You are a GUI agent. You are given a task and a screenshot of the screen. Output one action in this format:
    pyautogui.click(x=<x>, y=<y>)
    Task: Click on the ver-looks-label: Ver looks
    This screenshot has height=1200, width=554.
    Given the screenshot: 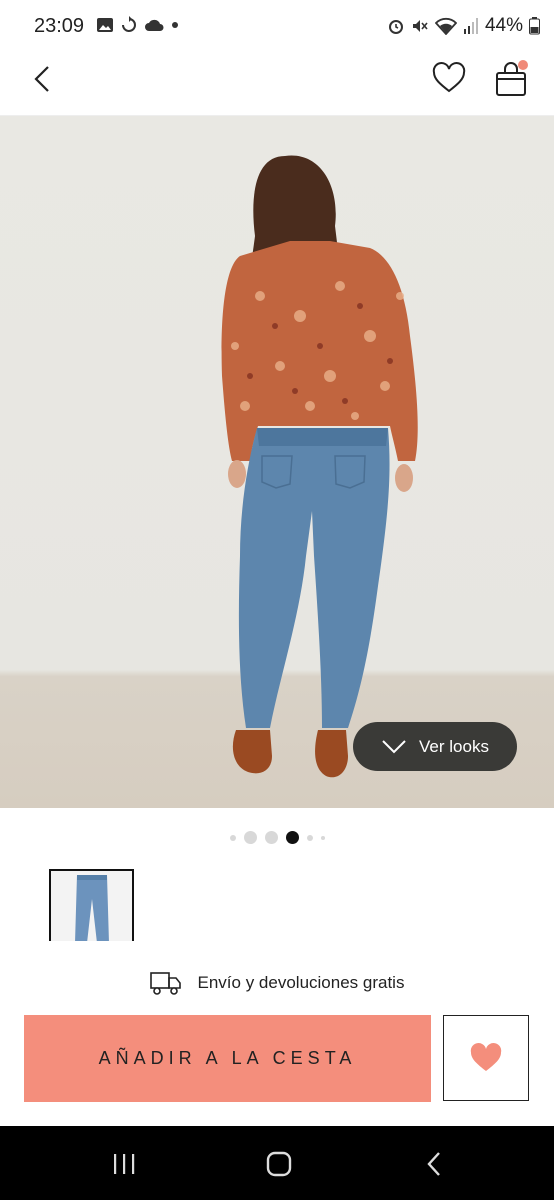 What is the action you would take?
    pyautogui.click(x=454, y=746)
    